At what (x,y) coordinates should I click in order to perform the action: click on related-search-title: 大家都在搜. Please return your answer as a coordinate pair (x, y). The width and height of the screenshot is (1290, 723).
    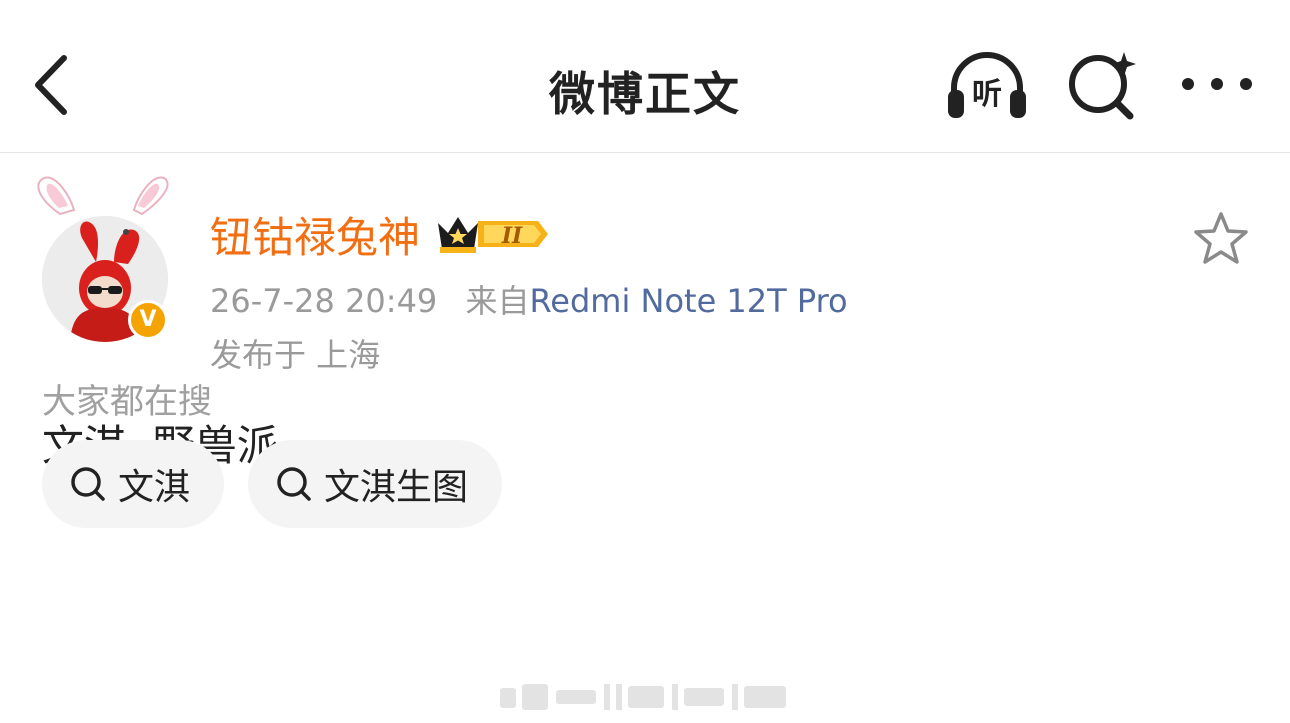
    Looking at the image, I should click on (127, 402).